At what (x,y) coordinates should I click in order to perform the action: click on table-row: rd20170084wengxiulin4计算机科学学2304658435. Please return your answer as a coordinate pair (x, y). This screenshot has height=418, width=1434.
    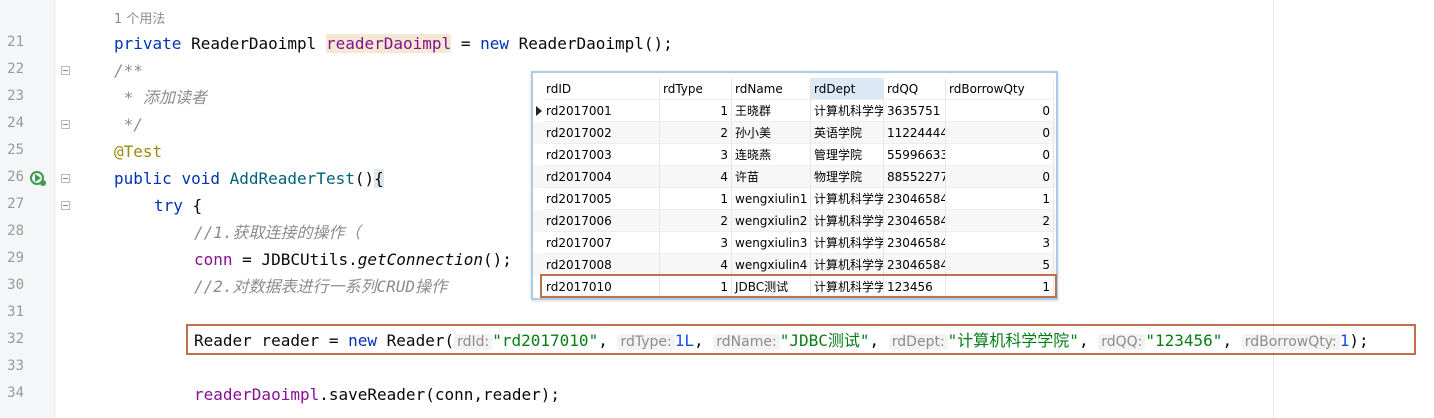
    Looking at the image, I should click on (794, 265).